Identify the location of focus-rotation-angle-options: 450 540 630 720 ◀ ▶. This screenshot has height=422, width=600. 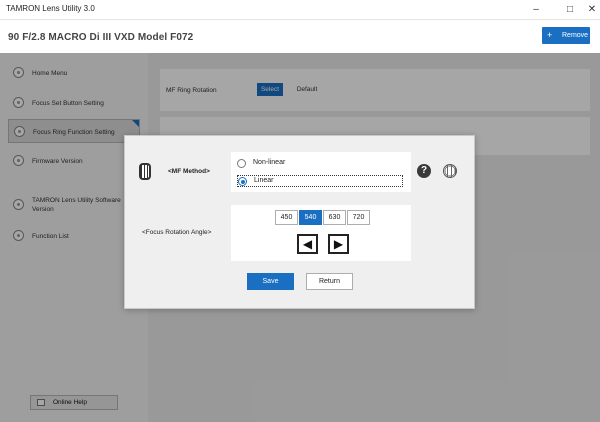
(321, 233).